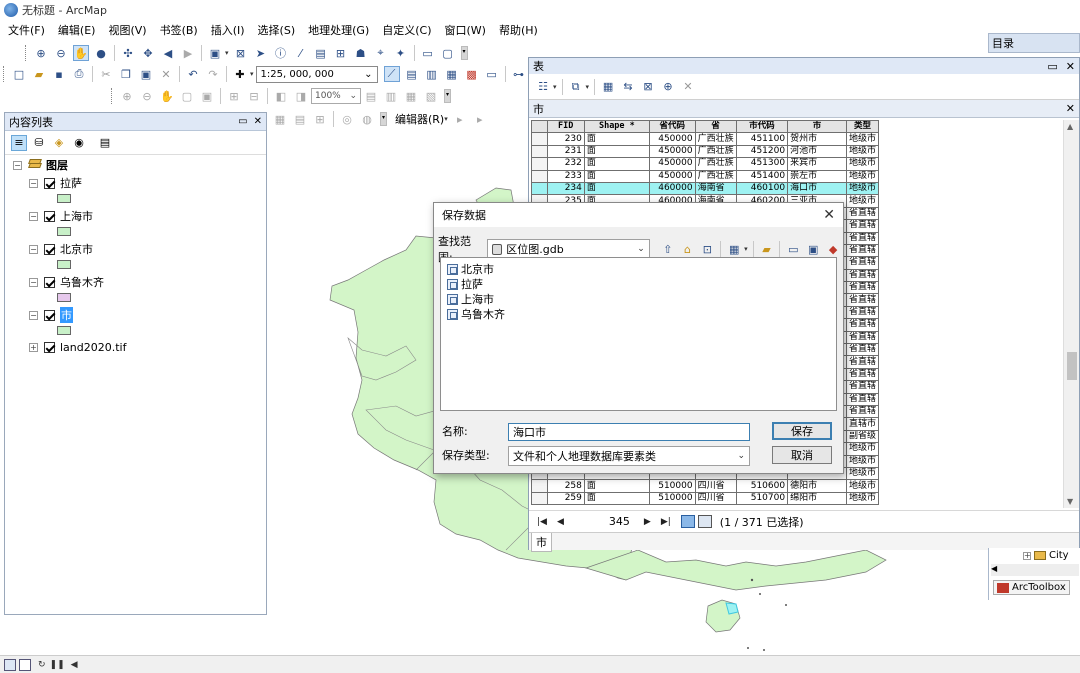 The height and width of the screenshot is (673, 1080). I want to click on cell-fid: 231, so click(565, 151).